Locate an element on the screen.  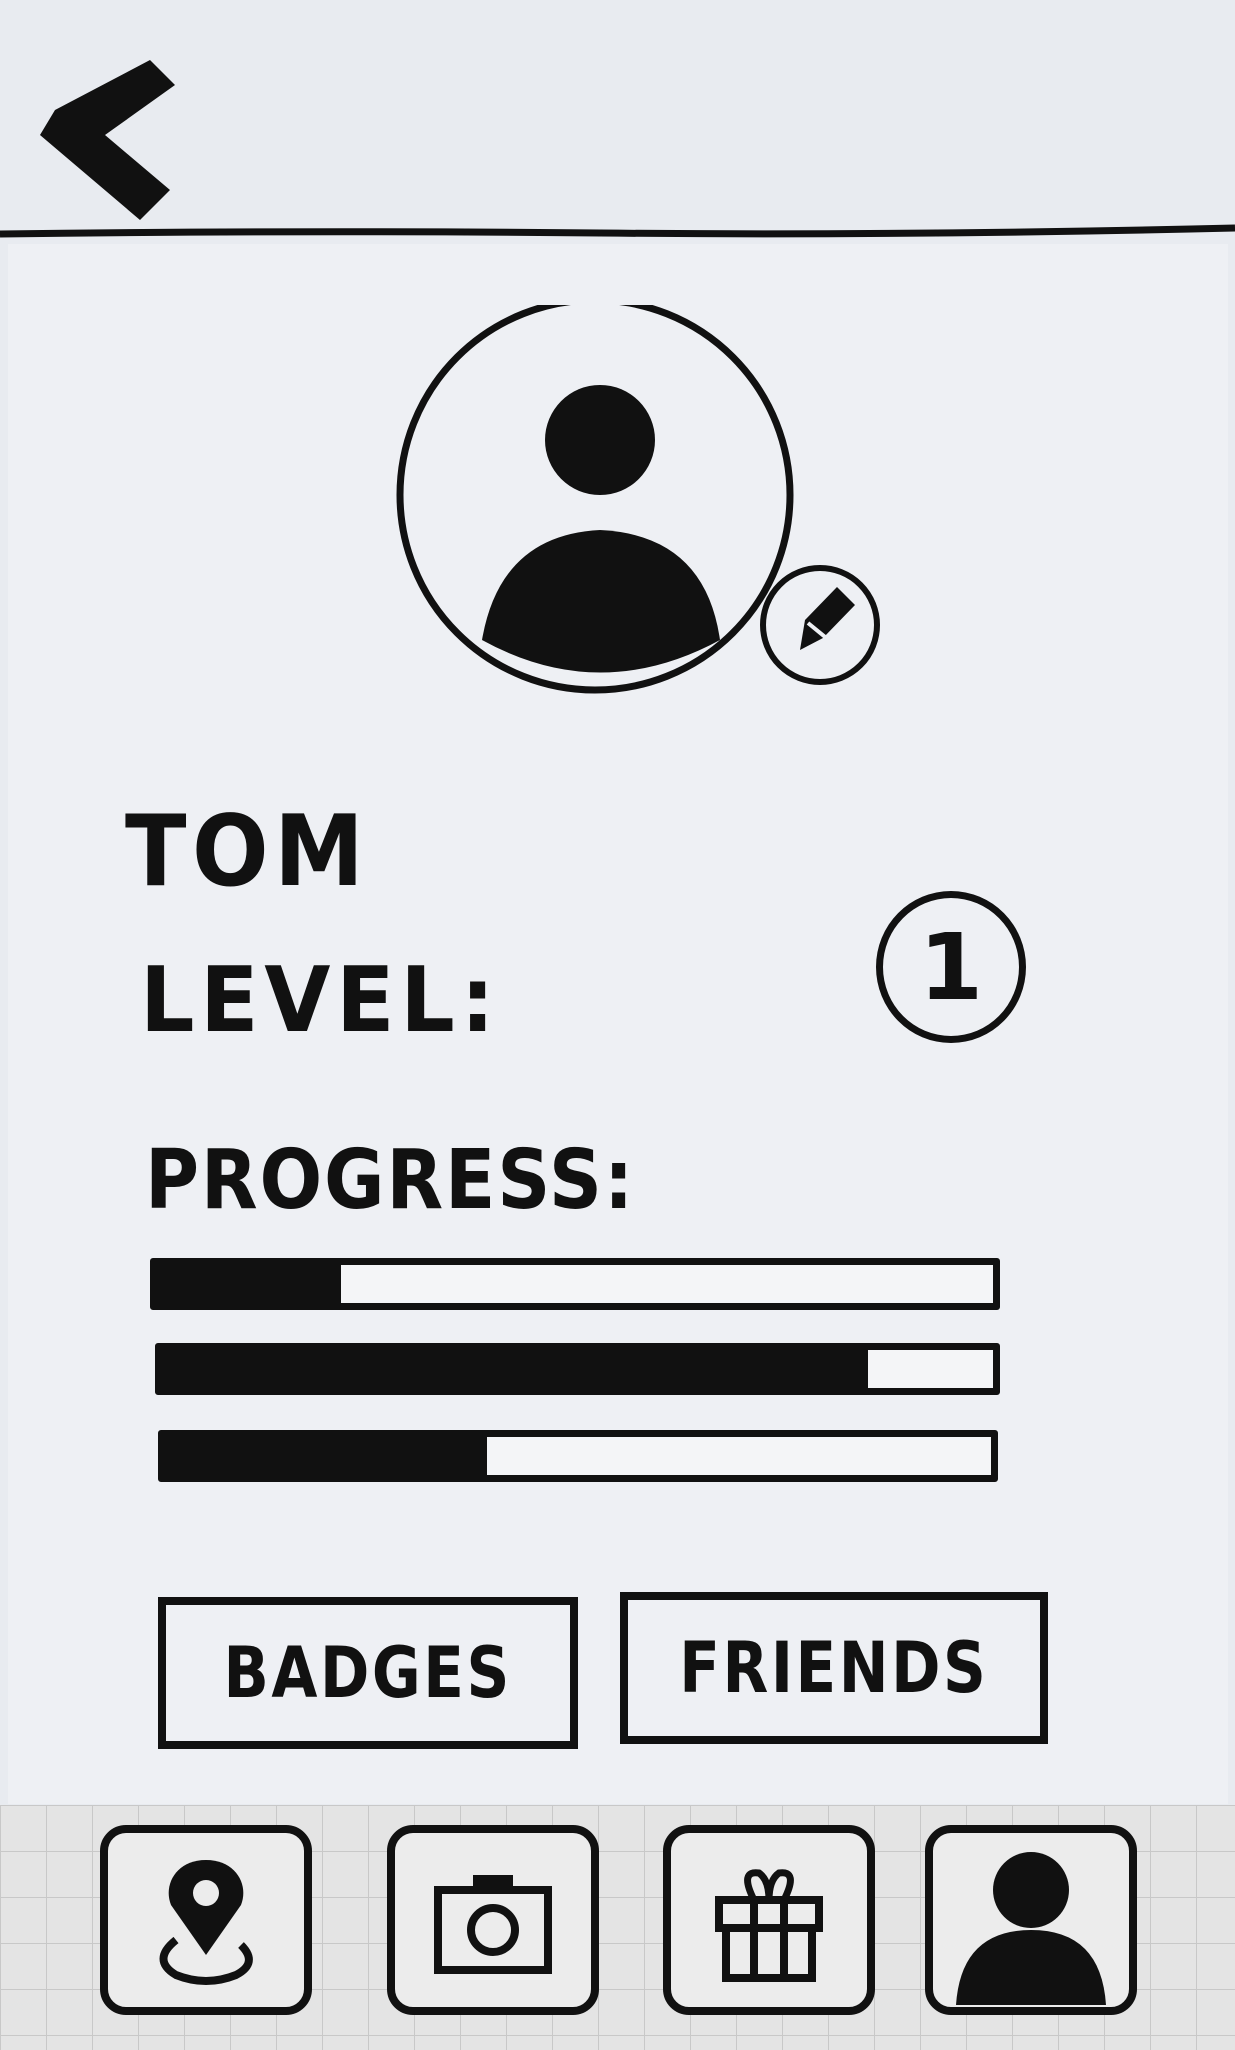
back-button is located at coordinates (105, 125).